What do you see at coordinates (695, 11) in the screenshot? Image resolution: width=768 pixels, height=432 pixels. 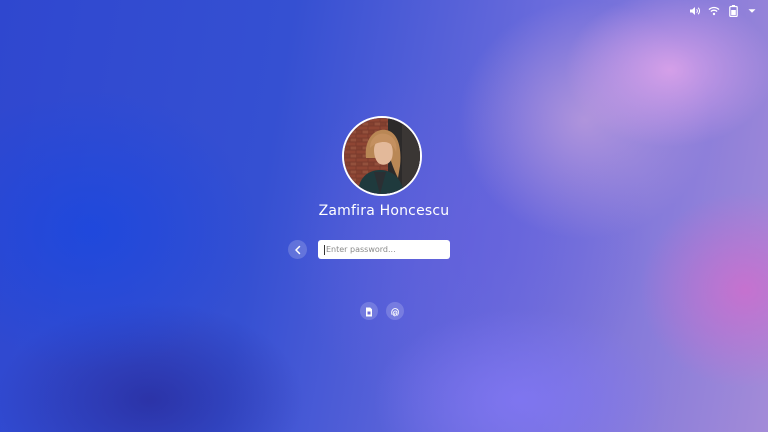 I see `volume-icon` at bounding box center [695, 11].